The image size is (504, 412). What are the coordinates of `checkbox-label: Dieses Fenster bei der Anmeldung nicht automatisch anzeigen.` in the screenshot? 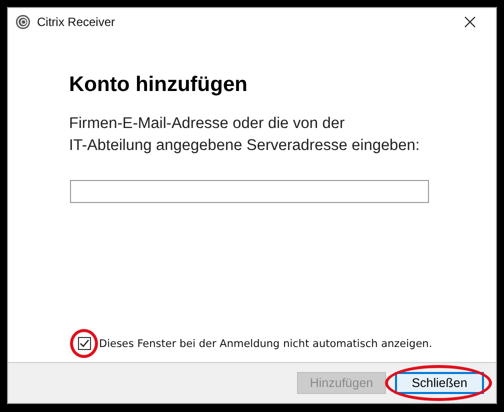 It's located at (265, 344).